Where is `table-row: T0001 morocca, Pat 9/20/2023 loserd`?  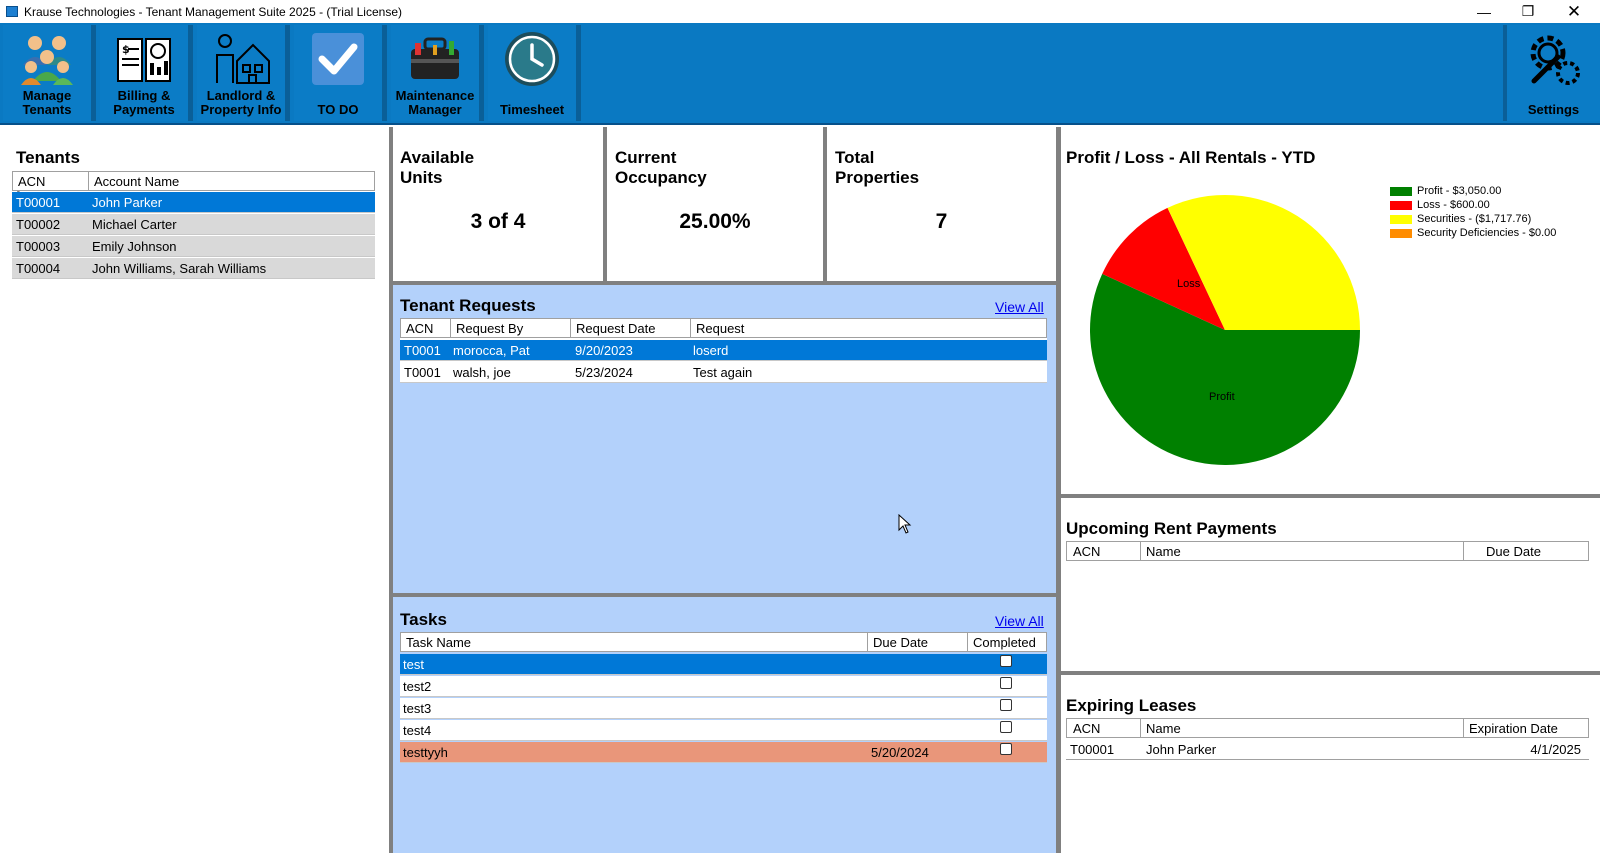
table-row: T0001 morocca, Pat 9/20/2023 loserd is located at coordinates (723, 350).